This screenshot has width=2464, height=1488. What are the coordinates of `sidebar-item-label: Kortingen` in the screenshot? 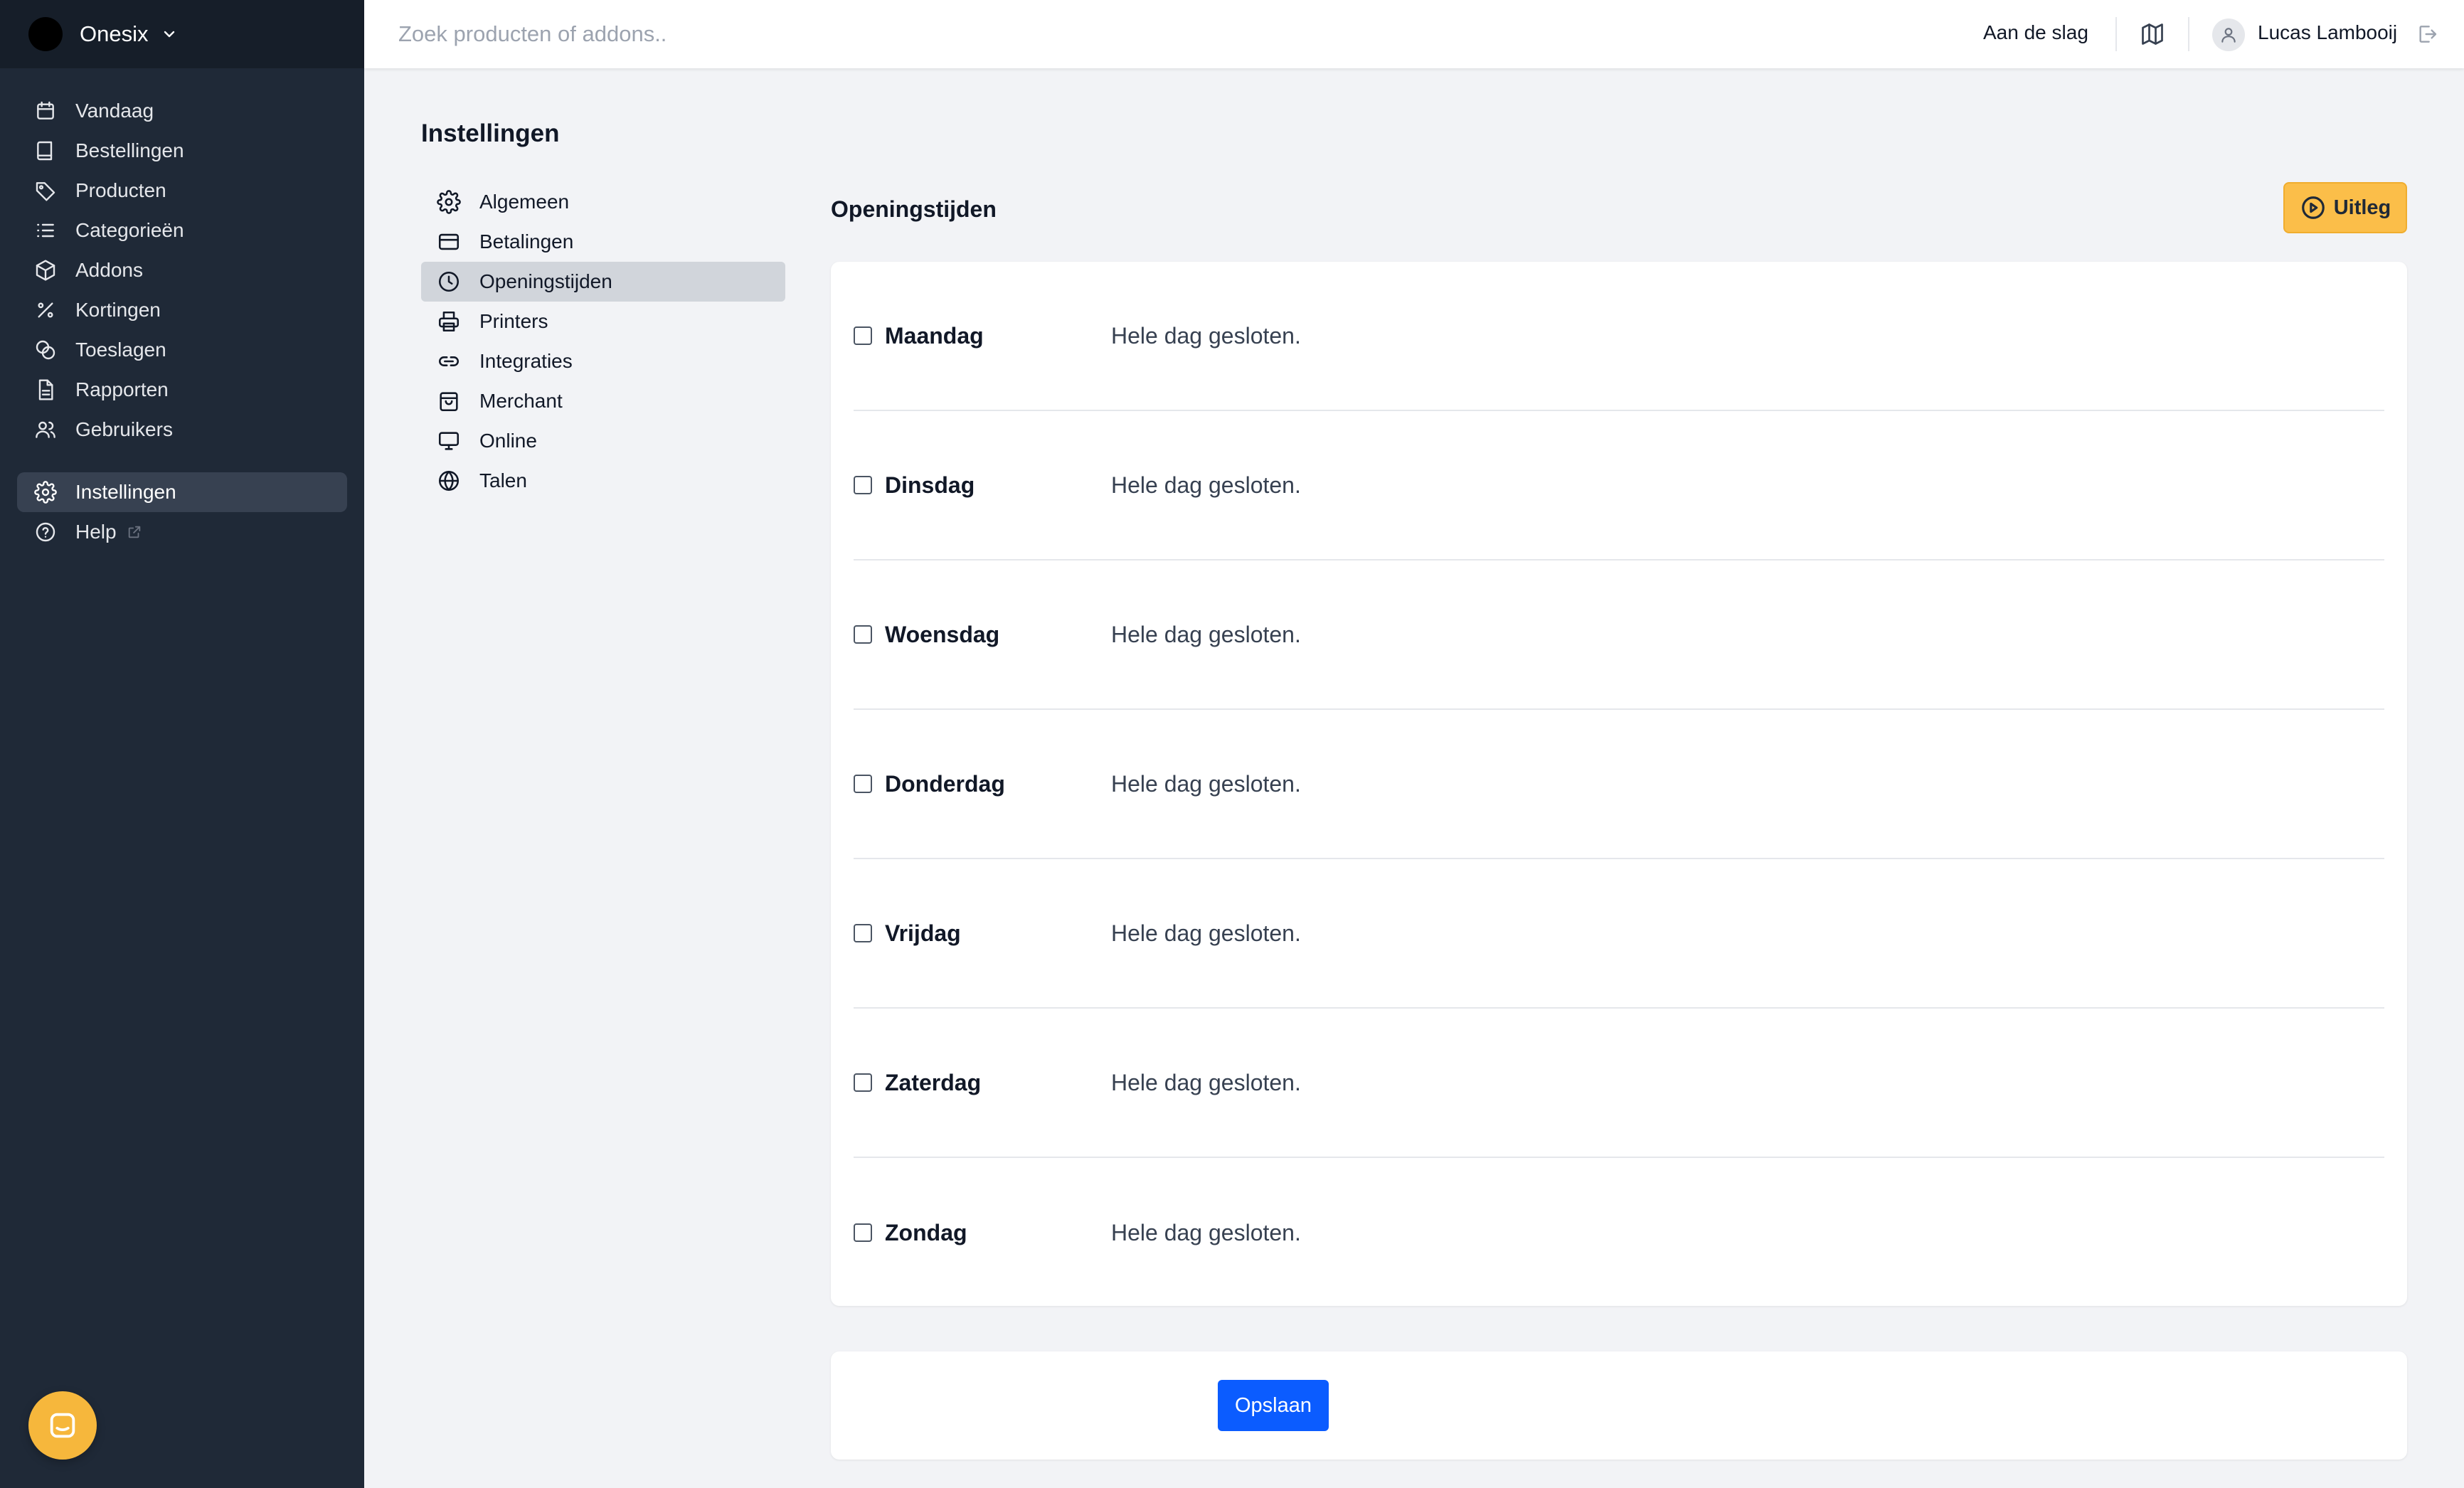 It's located at (118, 310).